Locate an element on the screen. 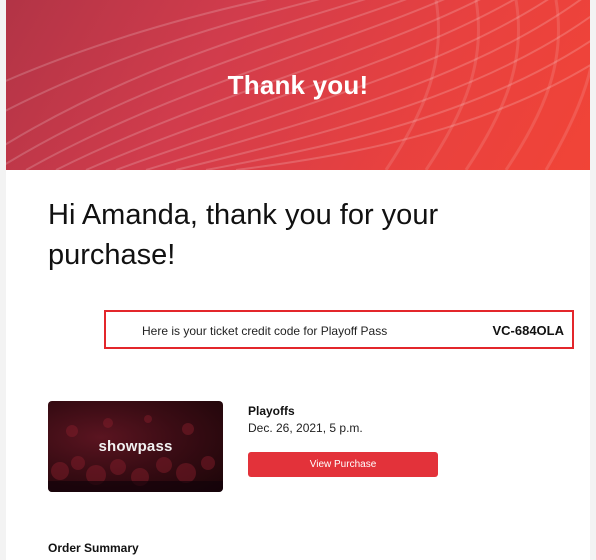 The image size is (596, 560). ticket-credit-code: VC-684OLA is located at coordinates (528, 330).